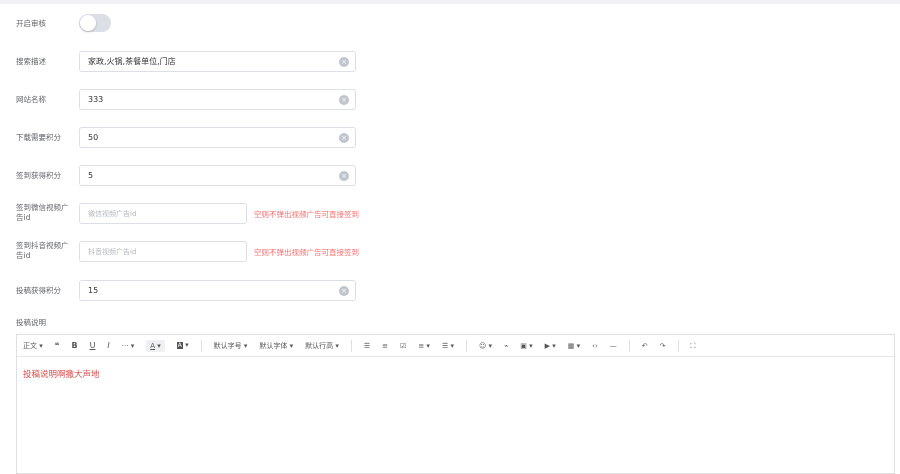 The width and height of the screenshot is (900, 474). Describe the element at coordinates (450, 2) in the screenshot. I see `top-bar` at that location.